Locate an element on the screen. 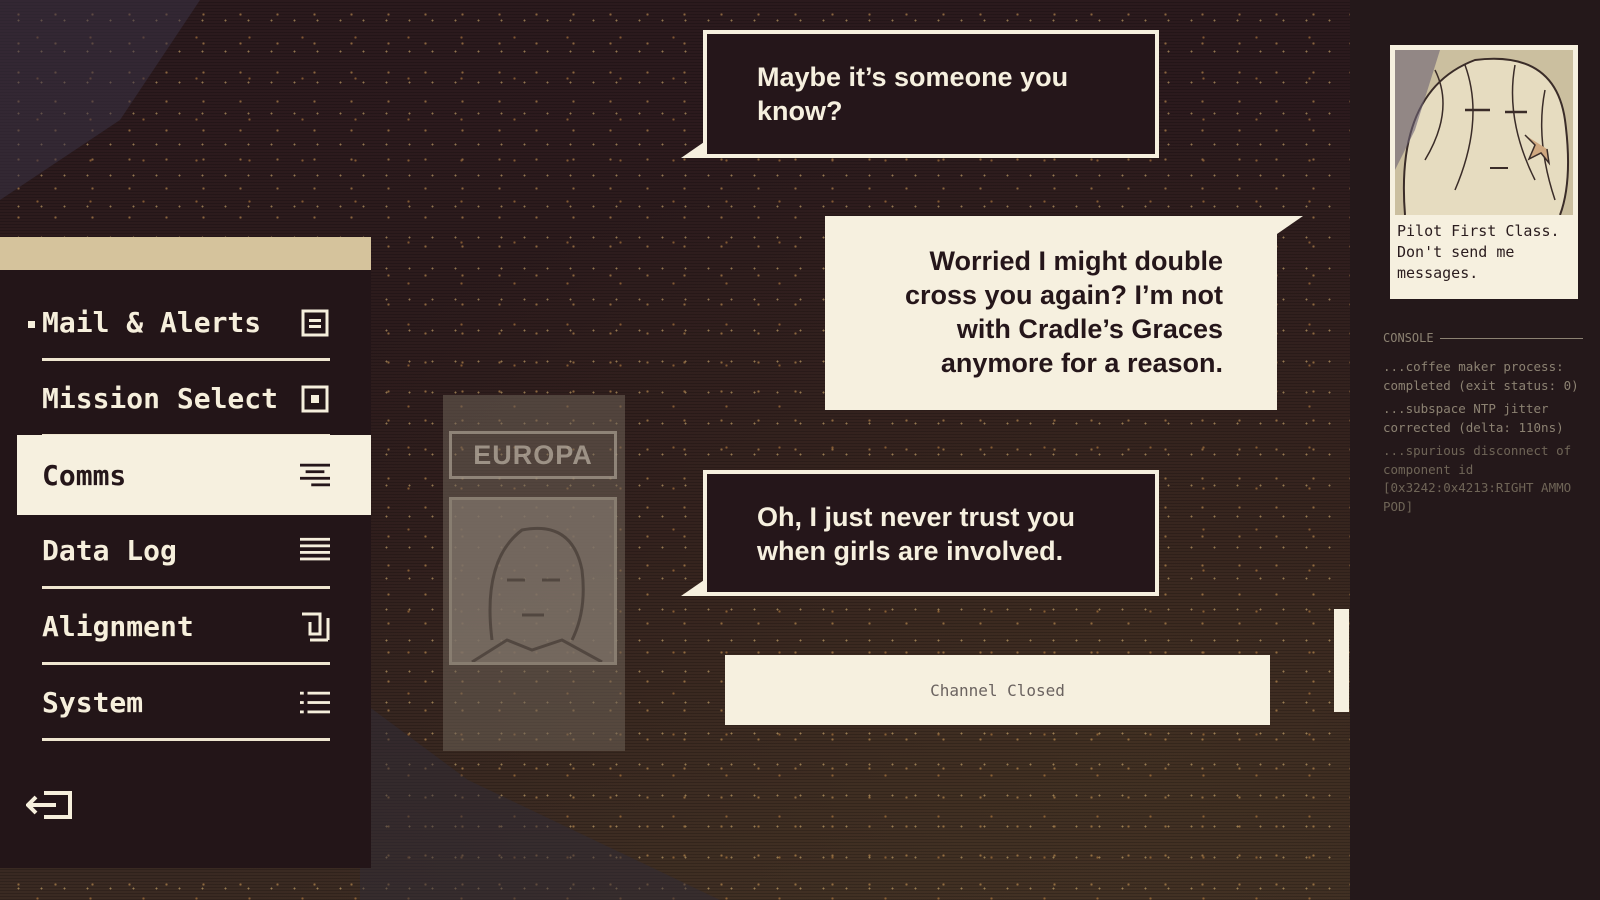 This screenshot has height=900, width=1600. menu-item-label: Mail & Alerts is located at coordinates (152, 322).